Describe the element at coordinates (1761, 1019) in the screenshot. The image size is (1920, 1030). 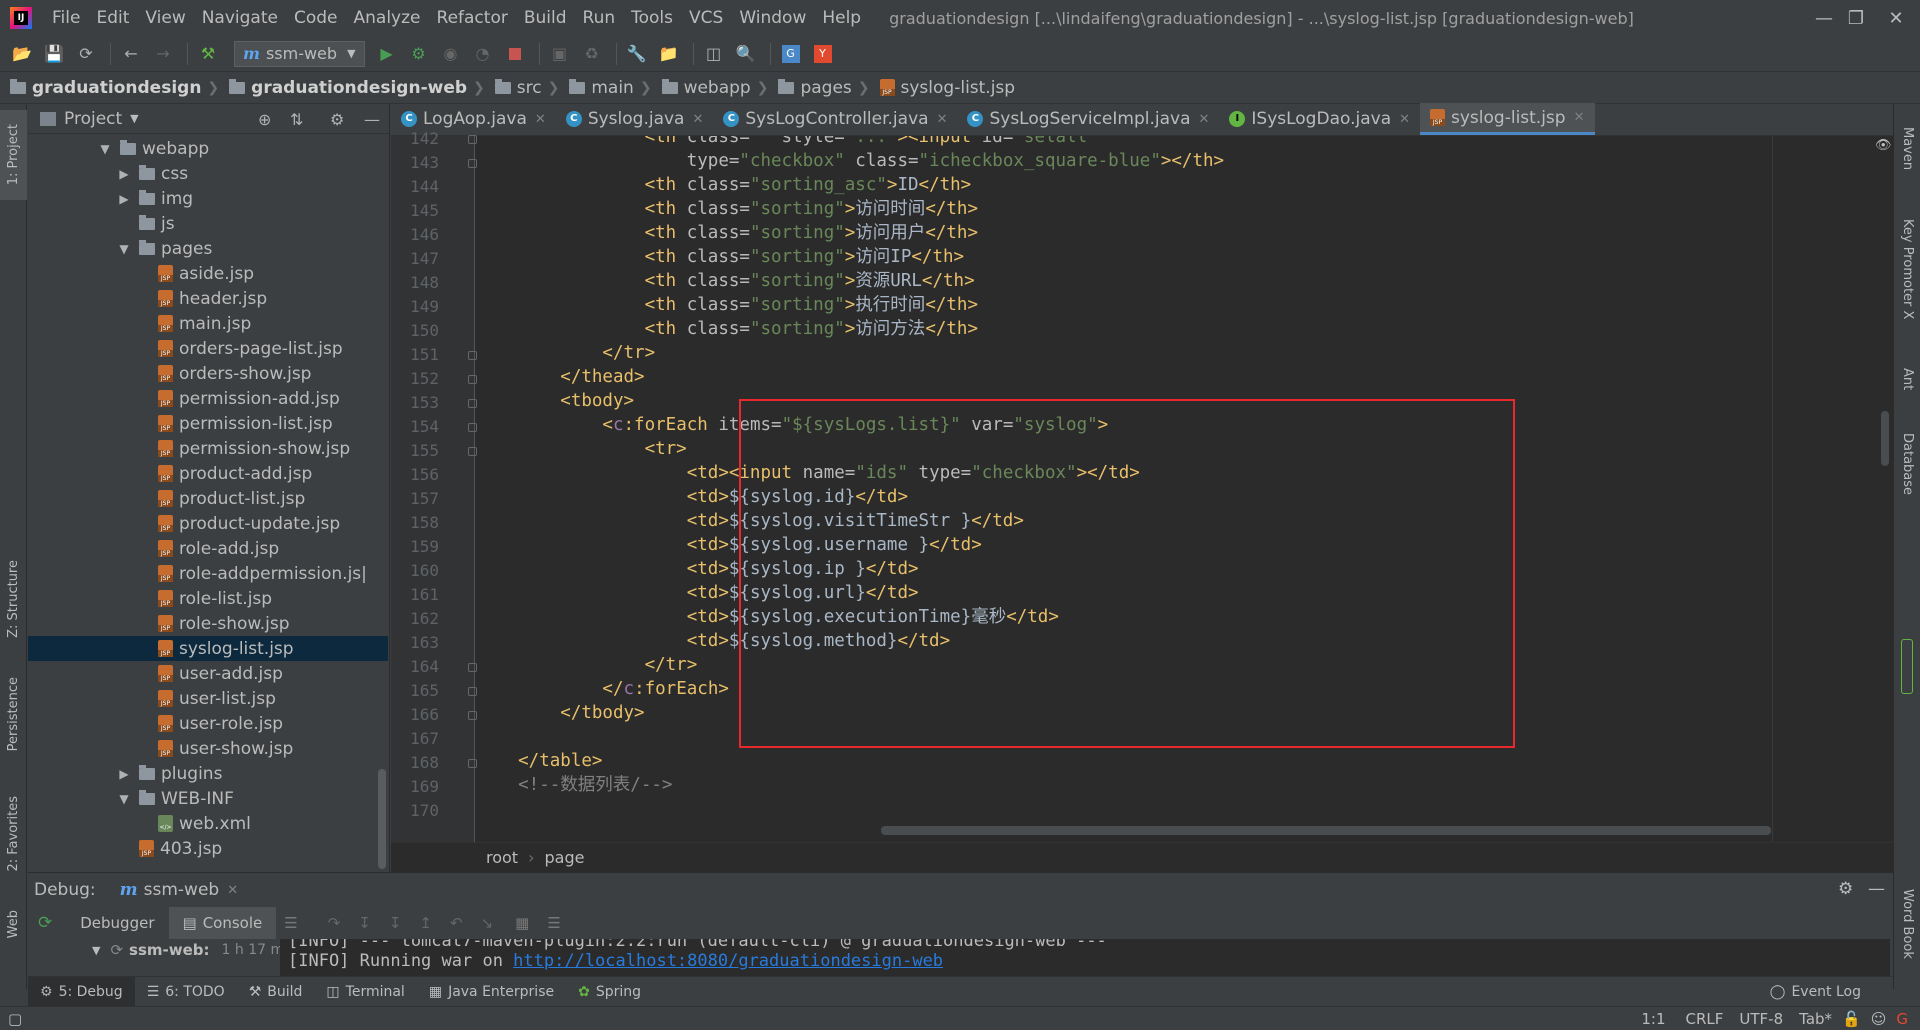
I see `file-encoding: UTF-8` at that location.